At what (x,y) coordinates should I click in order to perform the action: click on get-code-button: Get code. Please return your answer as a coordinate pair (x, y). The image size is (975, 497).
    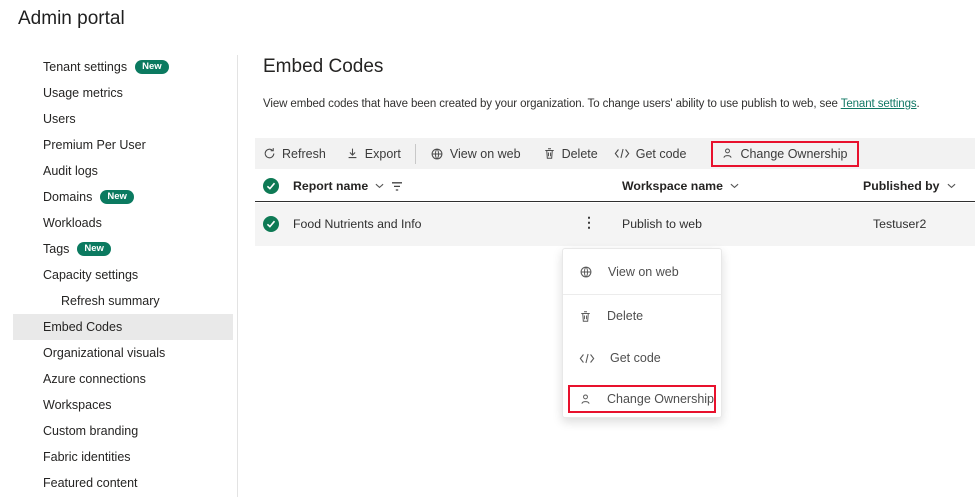
    Looking at the image, I should click on (650, 153).